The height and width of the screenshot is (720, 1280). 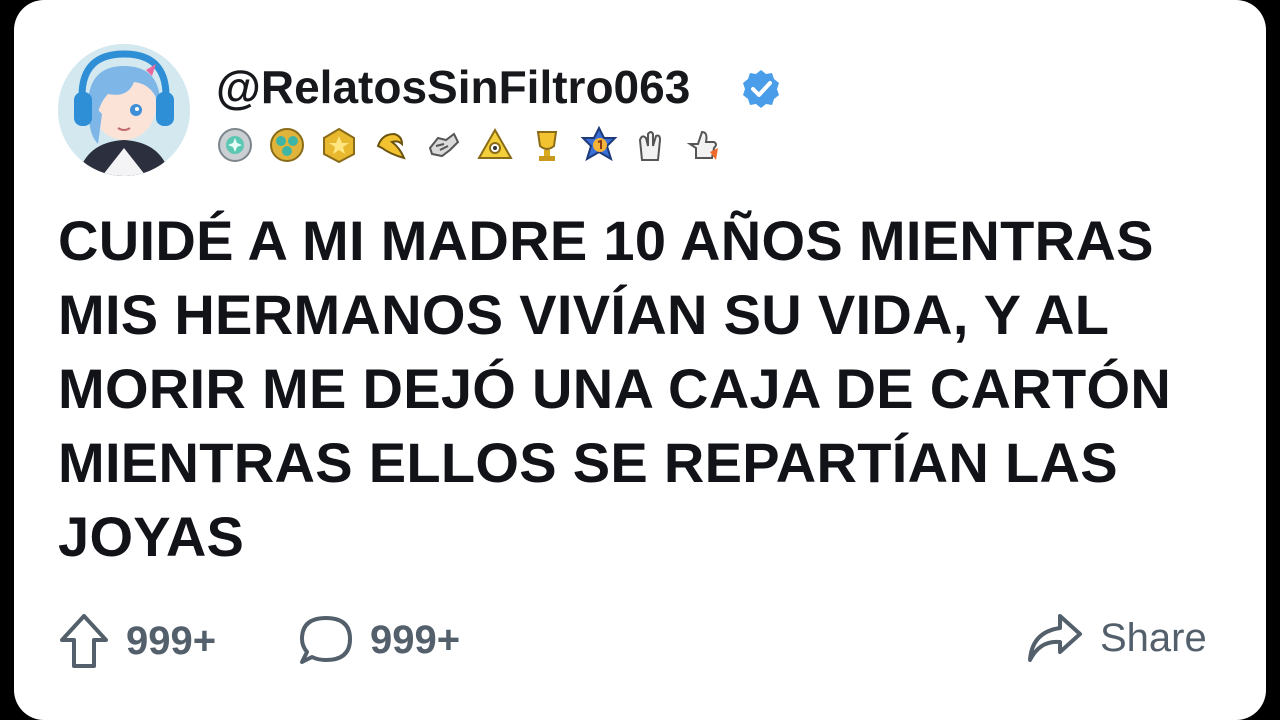 I want to click on share-arrow-icon, so click(x=1055, y=638).